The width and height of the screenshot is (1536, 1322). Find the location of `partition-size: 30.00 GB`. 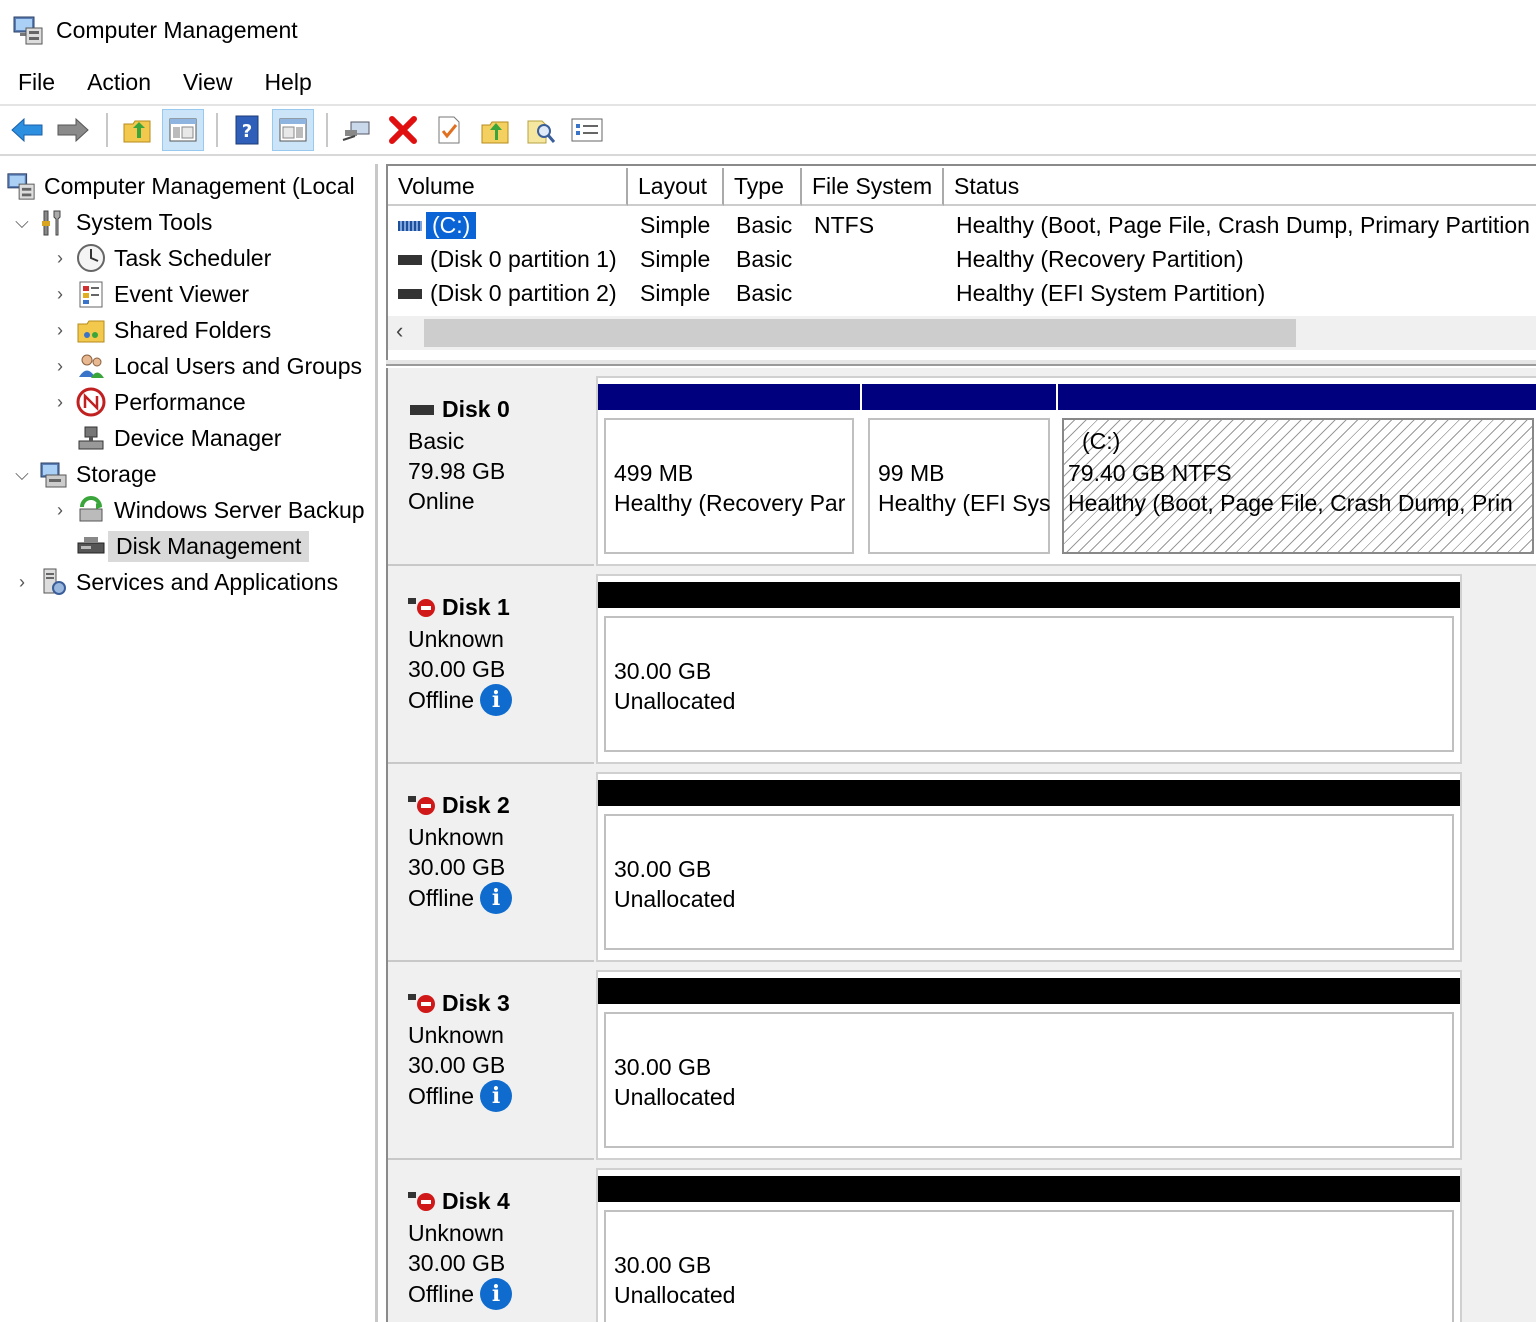

partition-size: 30.00 GB is located at coordinates (663, 869).